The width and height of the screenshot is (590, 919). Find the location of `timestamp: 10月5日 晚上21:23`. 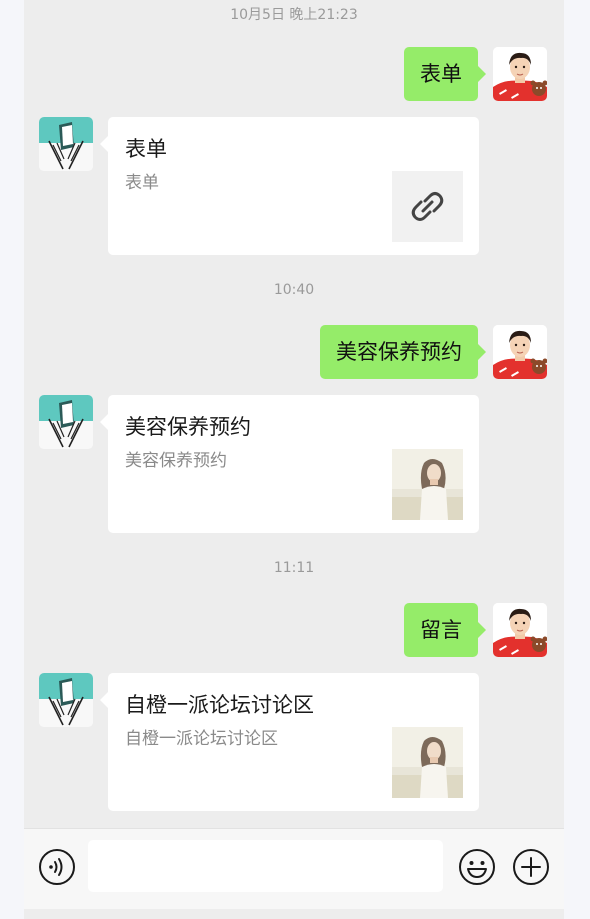

timestamp: 10月5日 晚上21:23 is located at coordinates (294, 15).